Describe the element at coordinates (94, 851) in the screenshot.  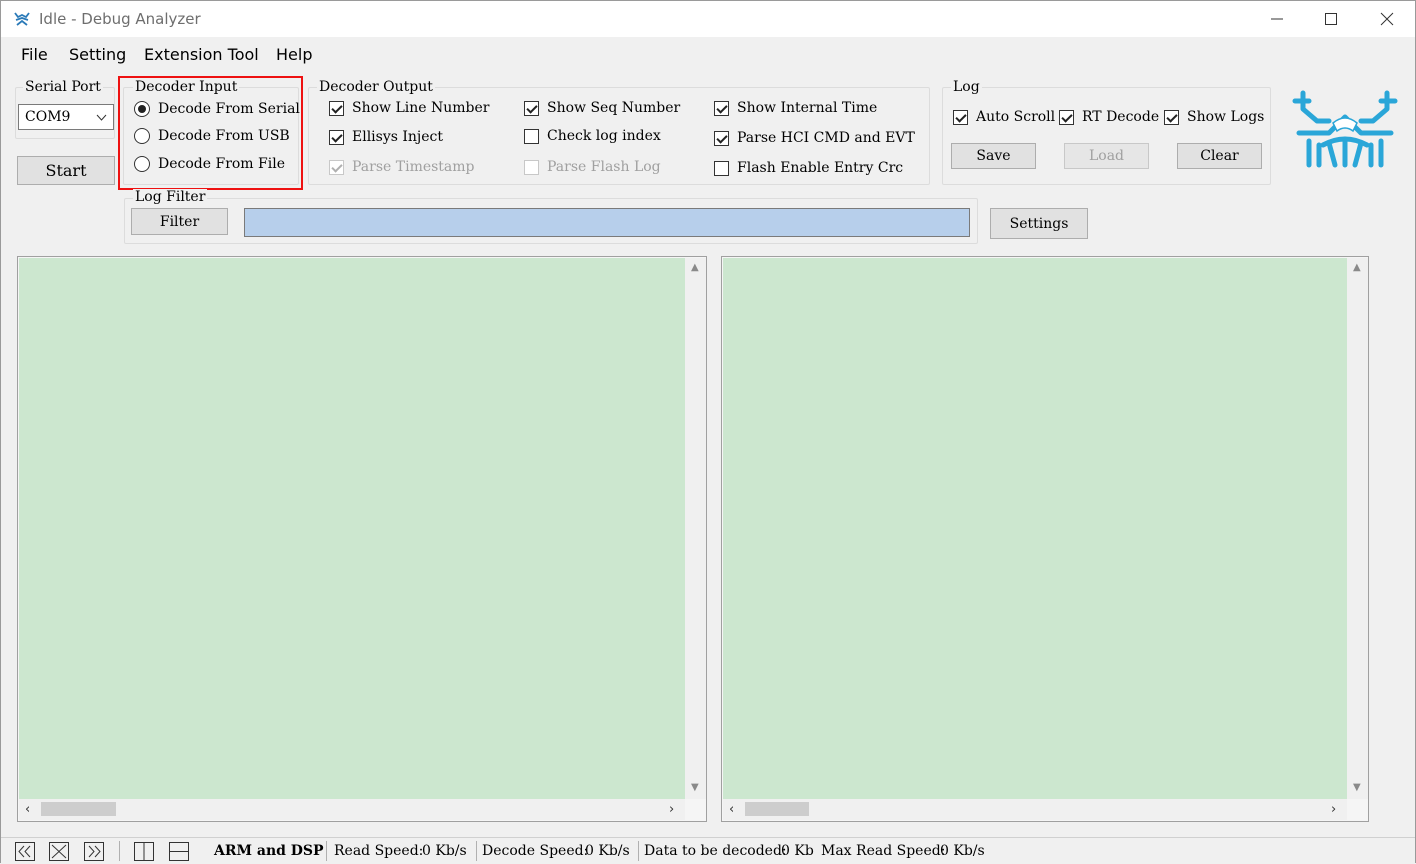
I see `collapse-right-icon` at that location.